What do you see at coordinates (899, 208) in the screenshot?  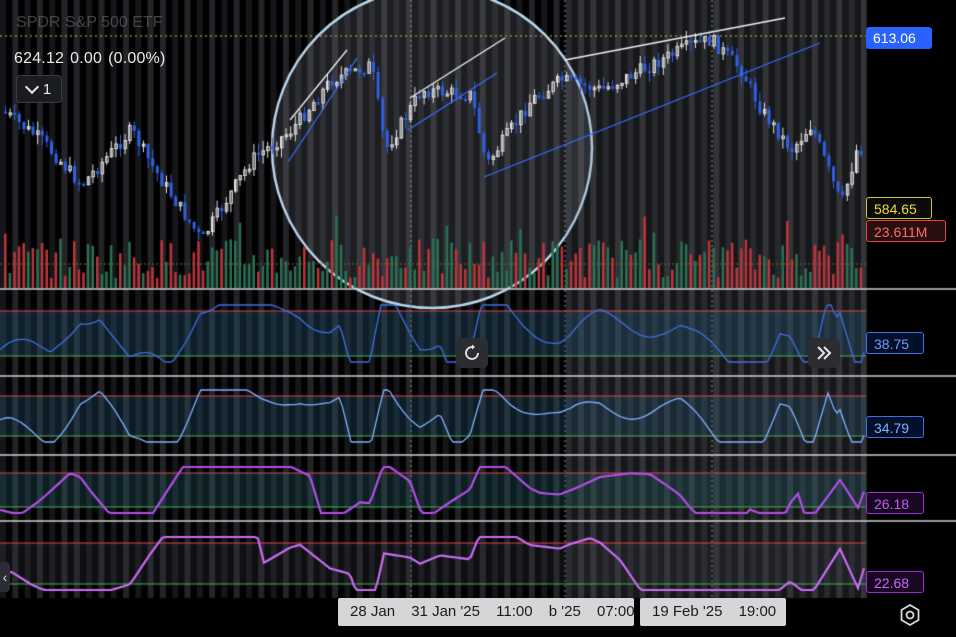 I see `close-price-label: 584.65` at bounding box center [899, 208].